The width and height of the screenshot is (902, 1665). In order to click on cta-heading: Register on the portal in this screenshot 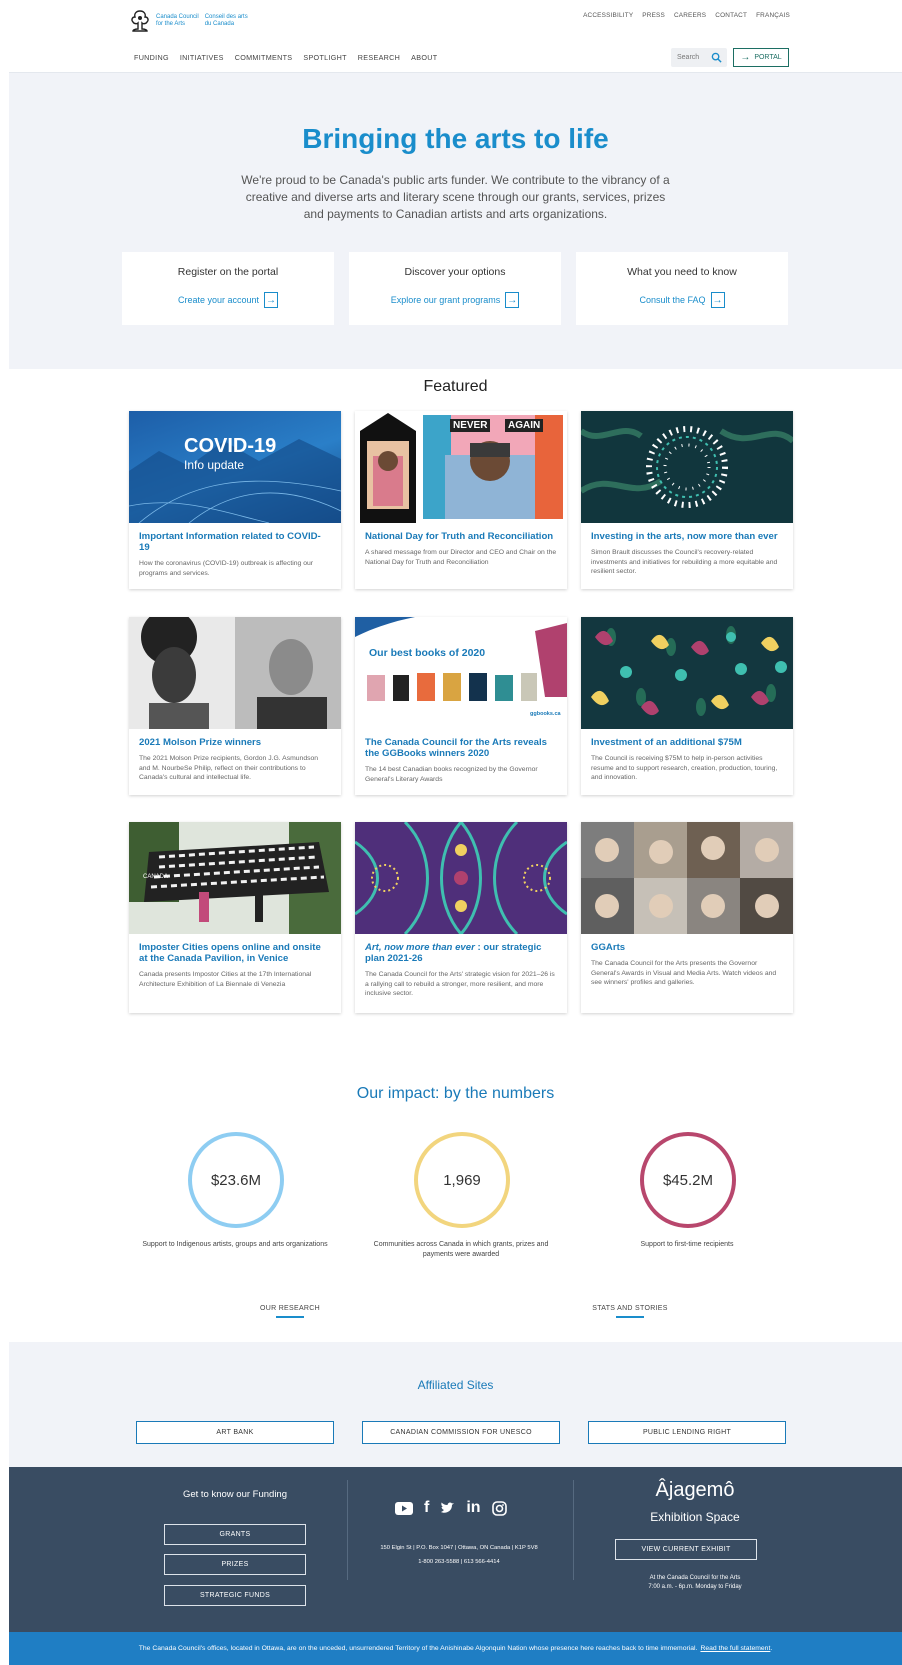, I will do `click(228, 272)`.